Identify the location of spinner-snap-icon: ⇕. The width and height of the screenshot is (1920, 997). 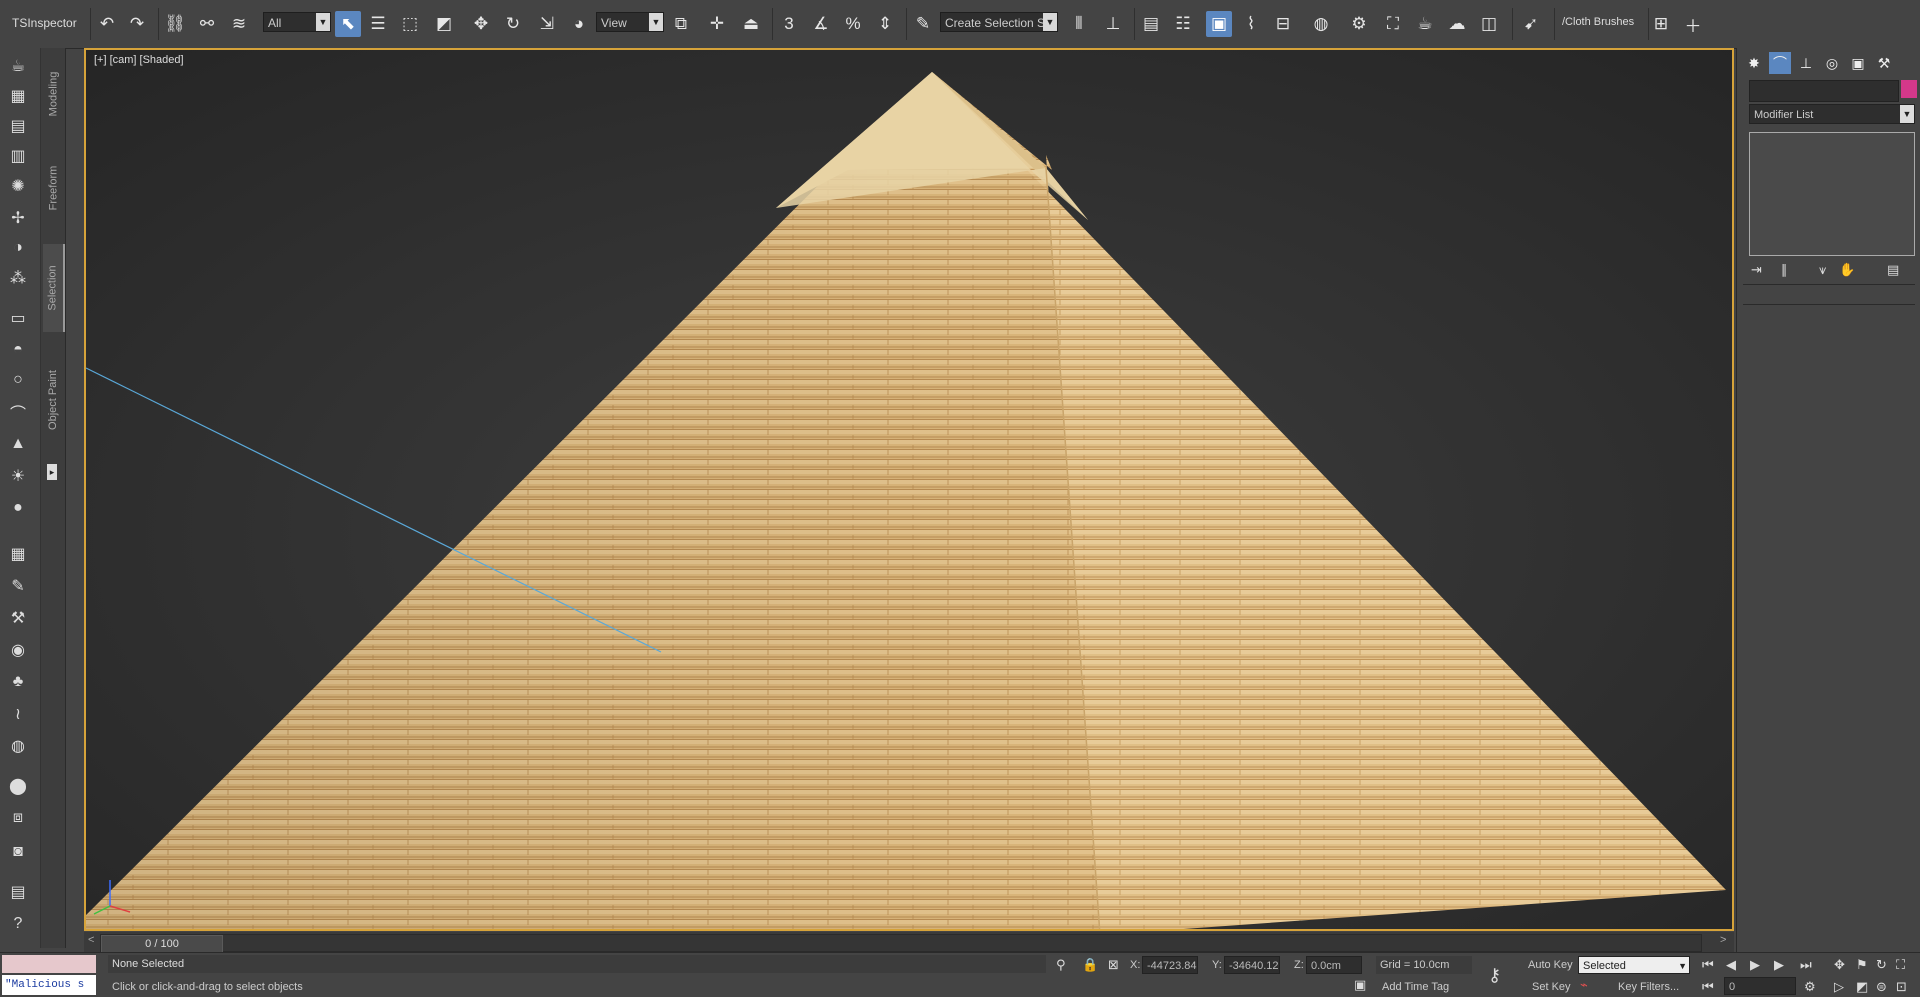
(885, 24).